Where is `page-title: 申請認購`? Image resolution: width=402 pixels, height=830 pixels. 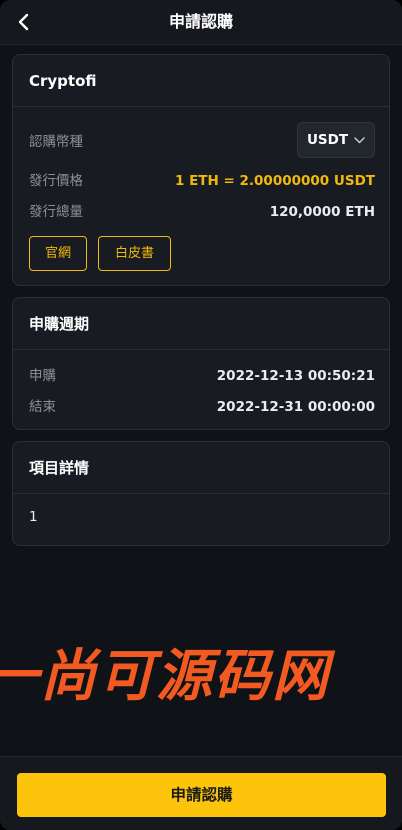 page-title: 申請認購 is located at coordinates (200, 21).